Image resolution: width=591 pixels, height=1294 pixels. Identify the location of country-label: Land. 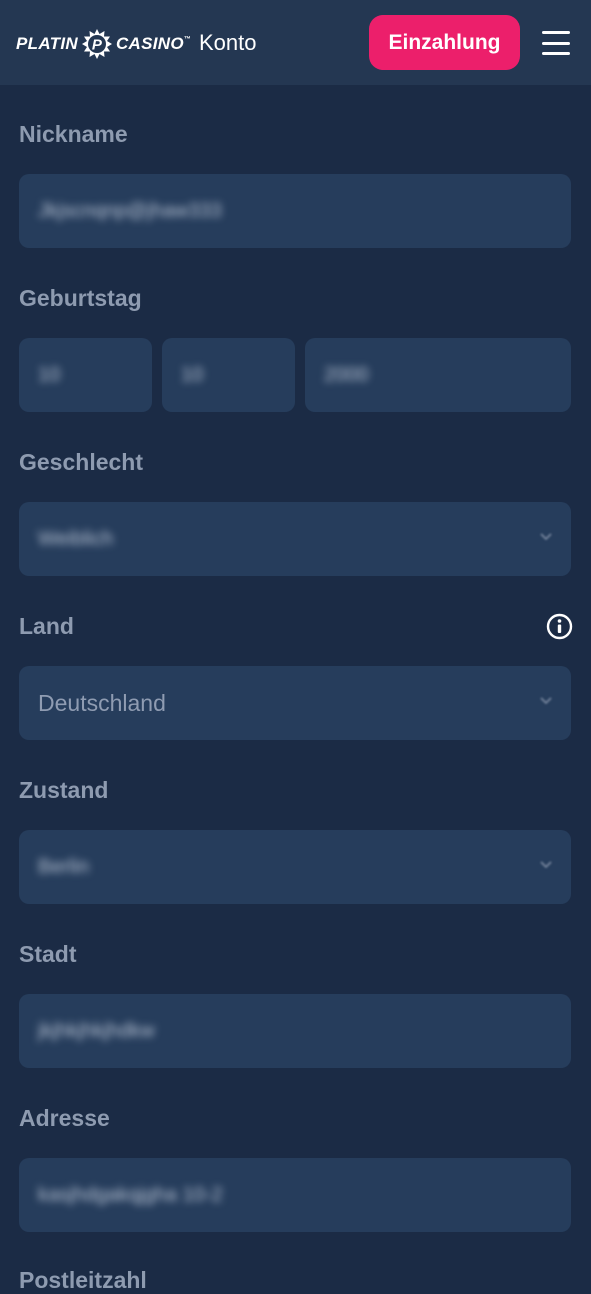
(46, 626).